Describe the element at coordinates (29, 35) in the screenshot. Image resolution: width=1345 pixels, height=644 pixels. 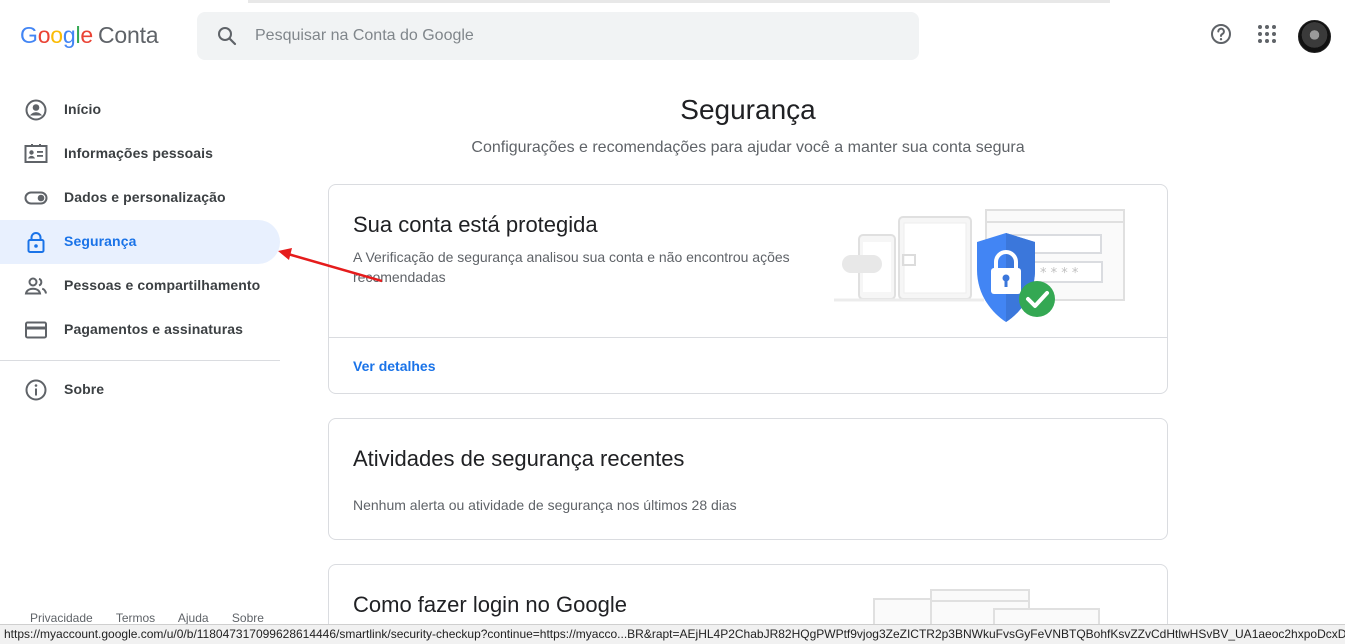
I see `logo-letter: G` at that location.